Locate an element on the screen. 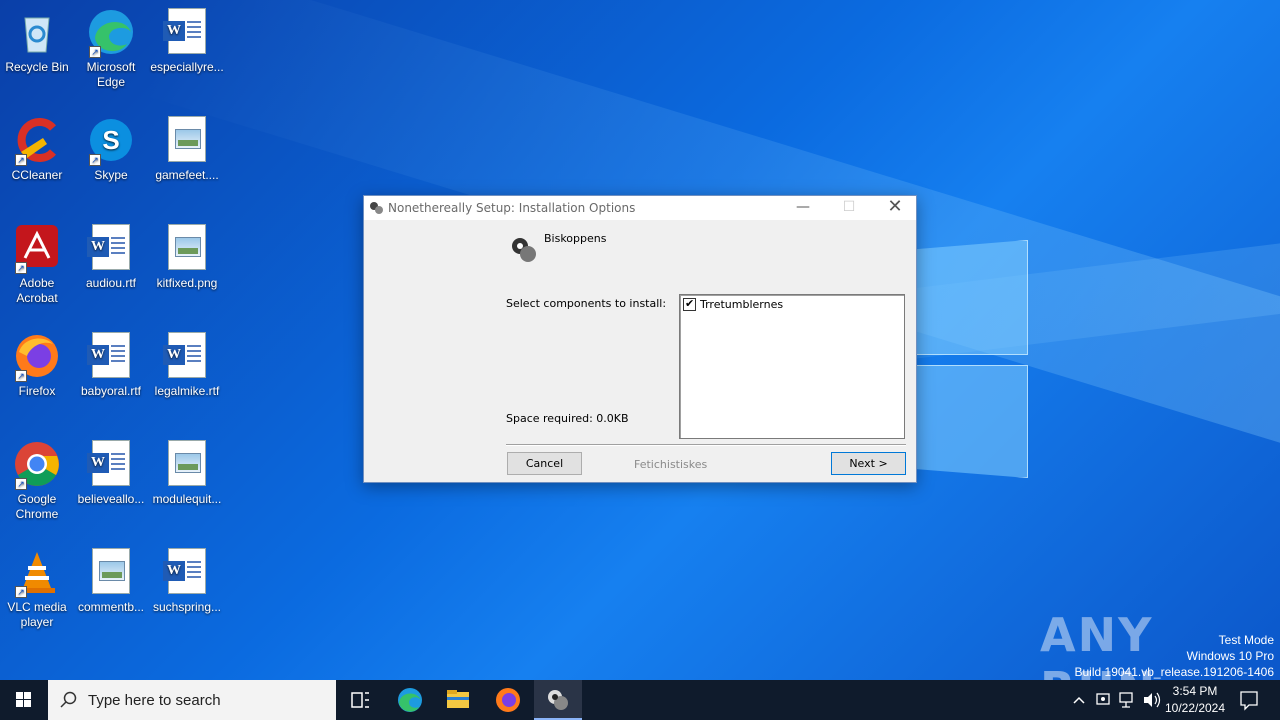 This screenshot has width=1280, height=720. desktop-icon-label: Recycle Bin is located at coordinates (37, 67).